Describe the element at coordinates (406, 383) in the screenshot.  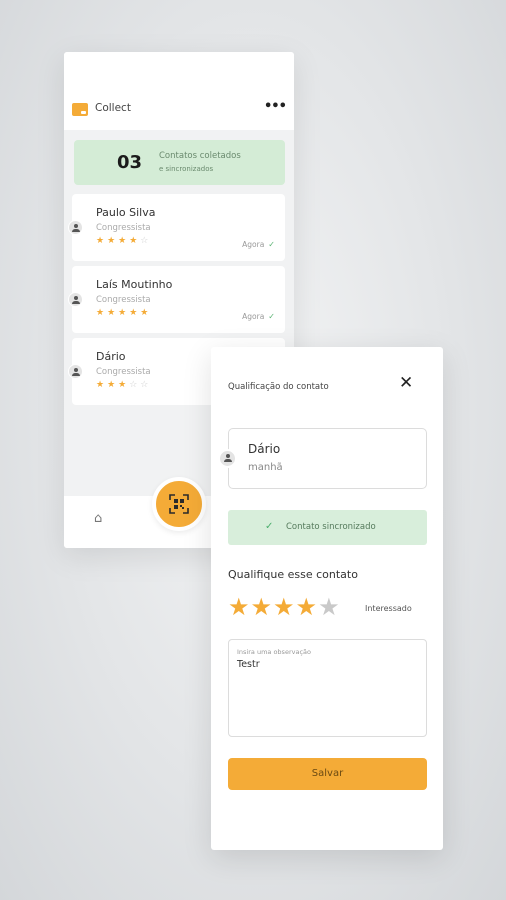
I see `close-icon: ✕` at that location.